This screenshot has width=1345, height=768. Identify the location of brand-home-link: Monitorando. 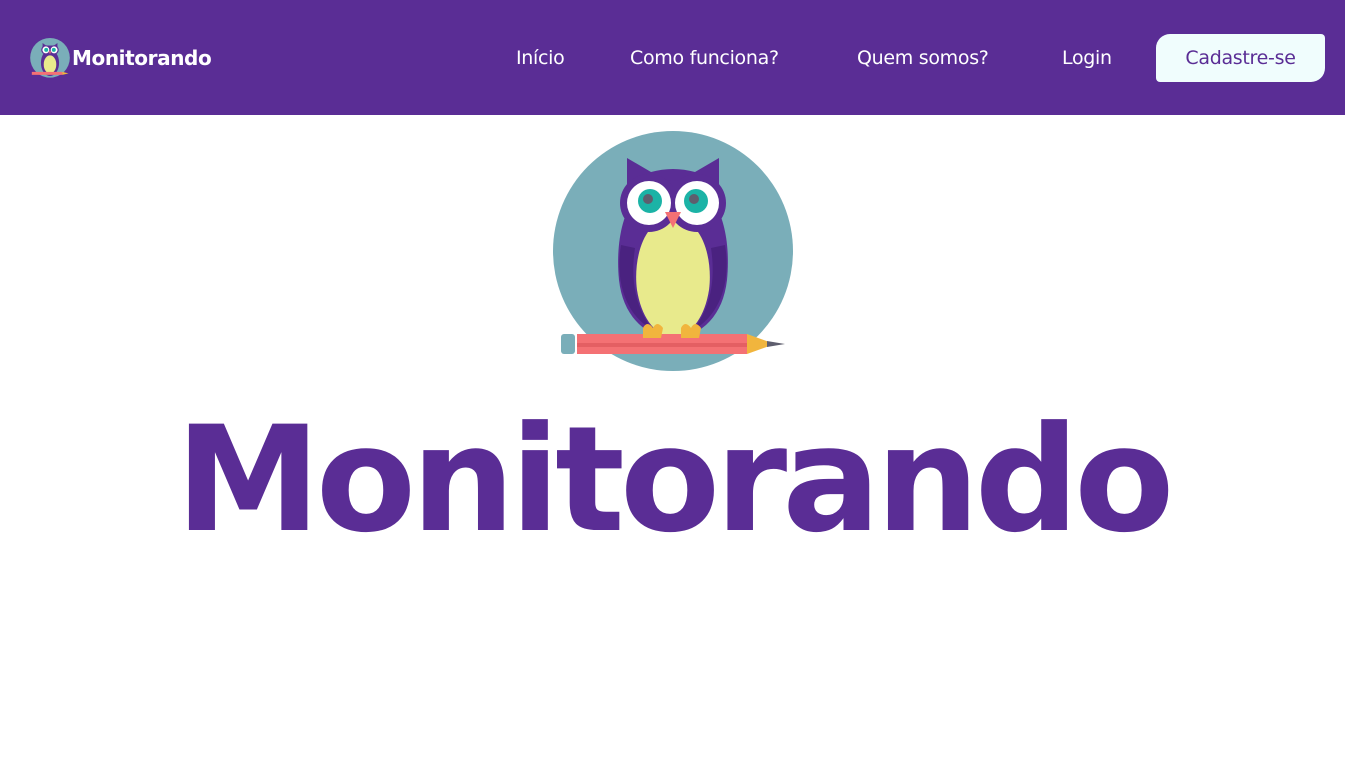
(121, 58).